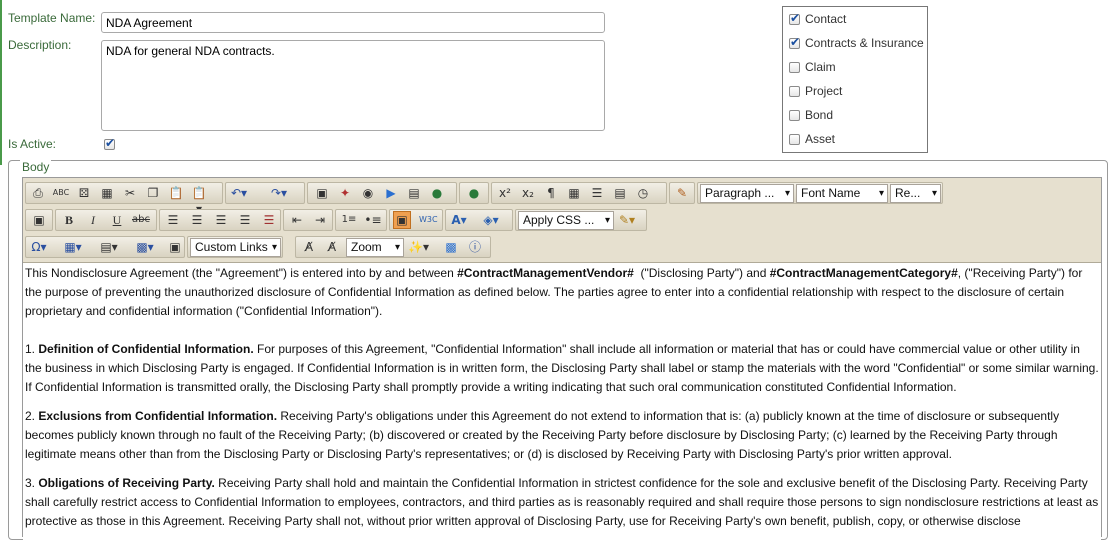 The image size is (1112, 542). Describe the element at coordinates (297, 220) in the screenshot. I see `outdent-icon: ⇤` at that location.